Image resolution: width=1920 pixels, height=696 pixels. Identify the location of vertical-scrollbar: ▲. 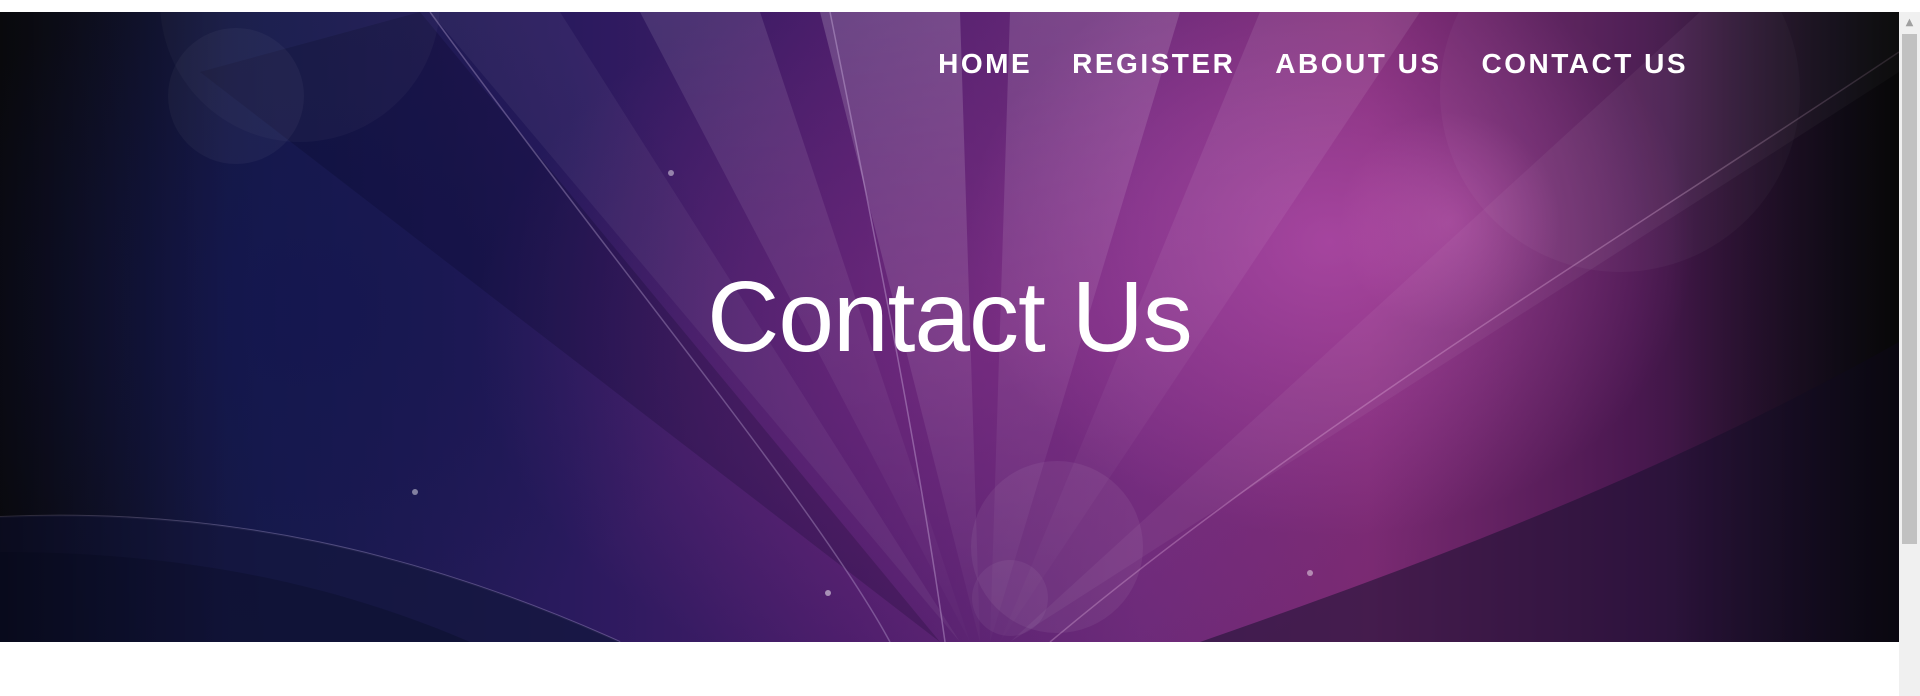
(1909, 354).